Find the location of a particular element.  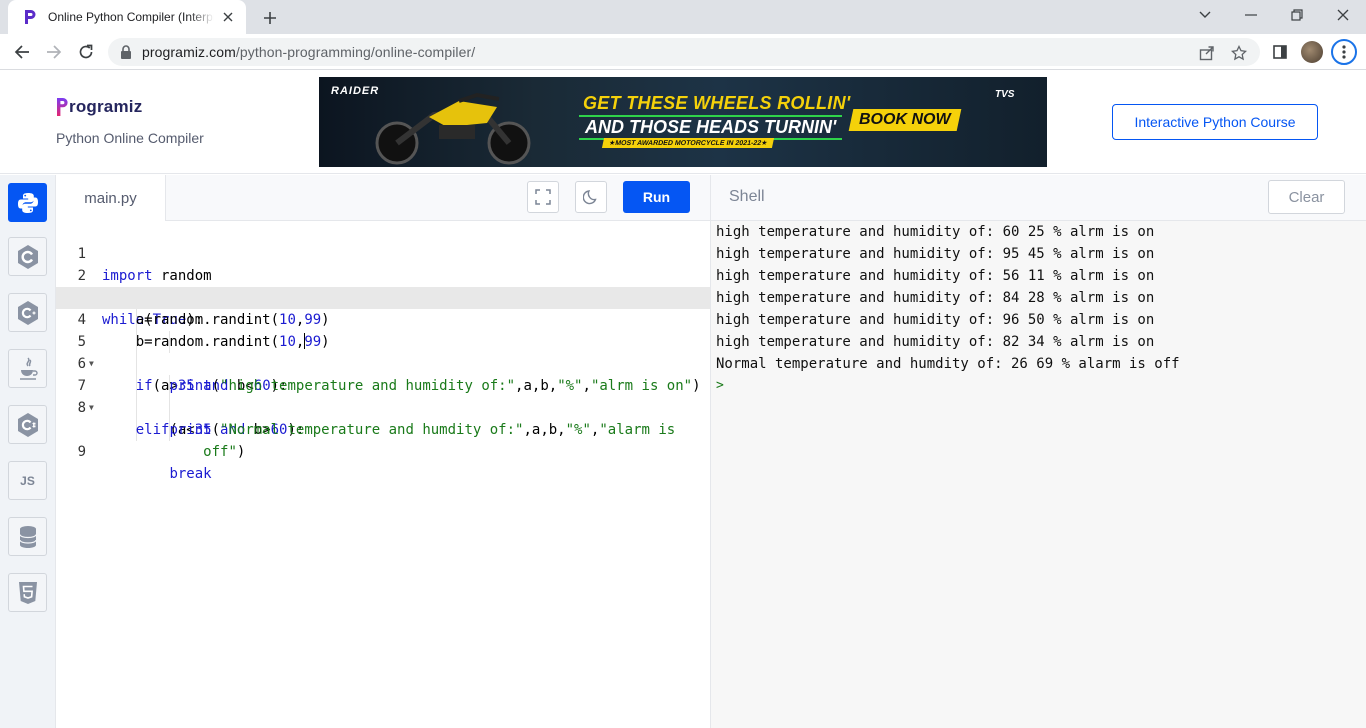

code-line-7: 7 ▼ elif(a<35 and b>60): is located at coordinates (383, 395).